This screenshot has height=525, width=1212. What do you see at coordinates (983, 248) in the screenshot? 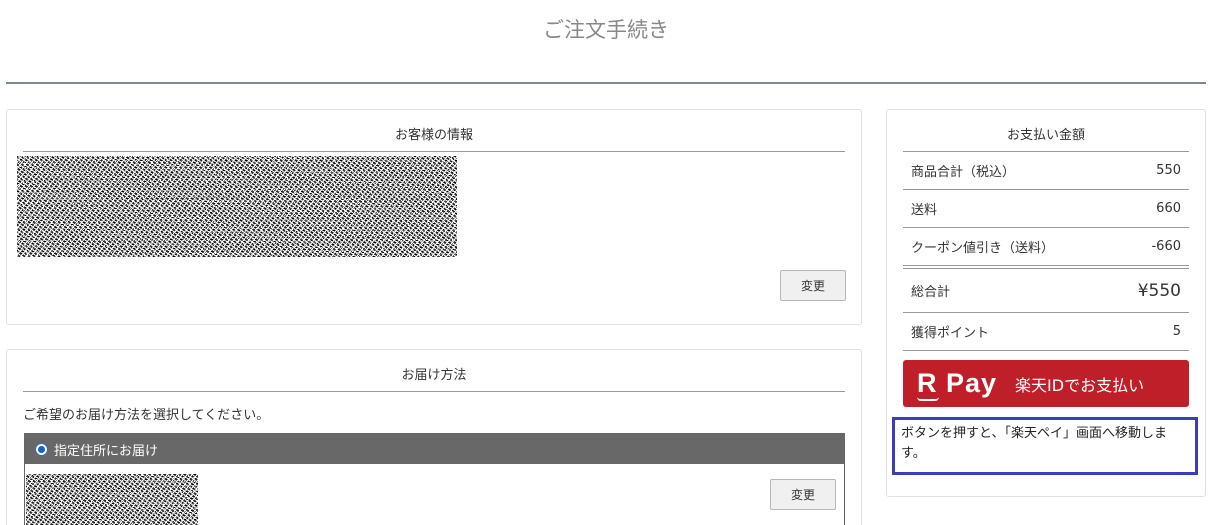
I see `coupon-discount-label: クーポン値引き（送料）` at bounding box center [983, 248].